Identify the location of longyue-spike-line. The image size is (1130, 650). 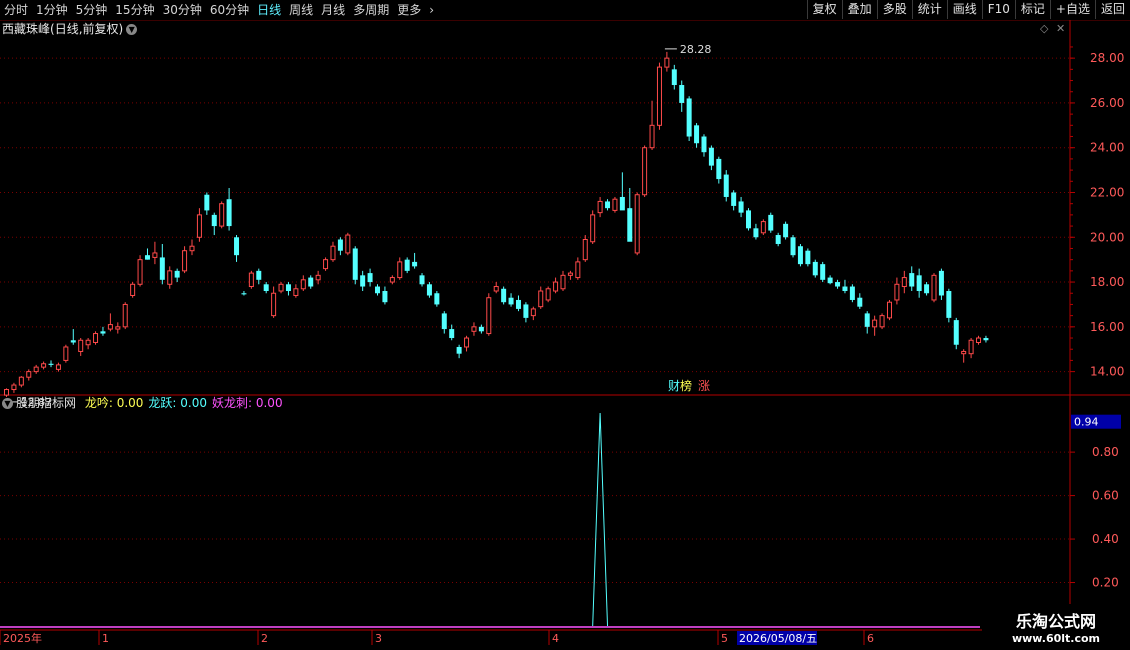
(600, 519).